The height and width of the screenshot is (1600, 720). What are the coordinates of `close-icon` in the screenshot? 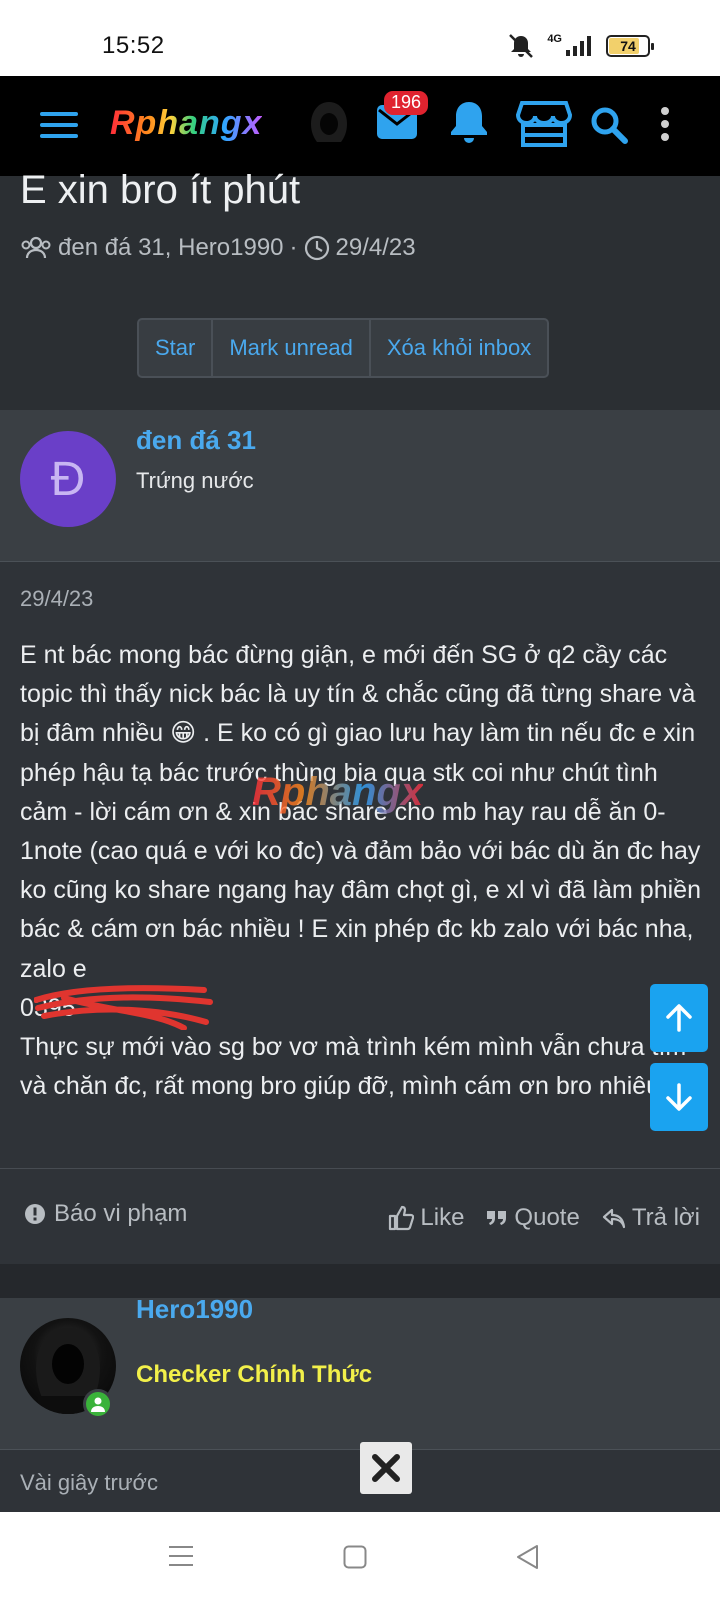 It's located at (386, 1468).